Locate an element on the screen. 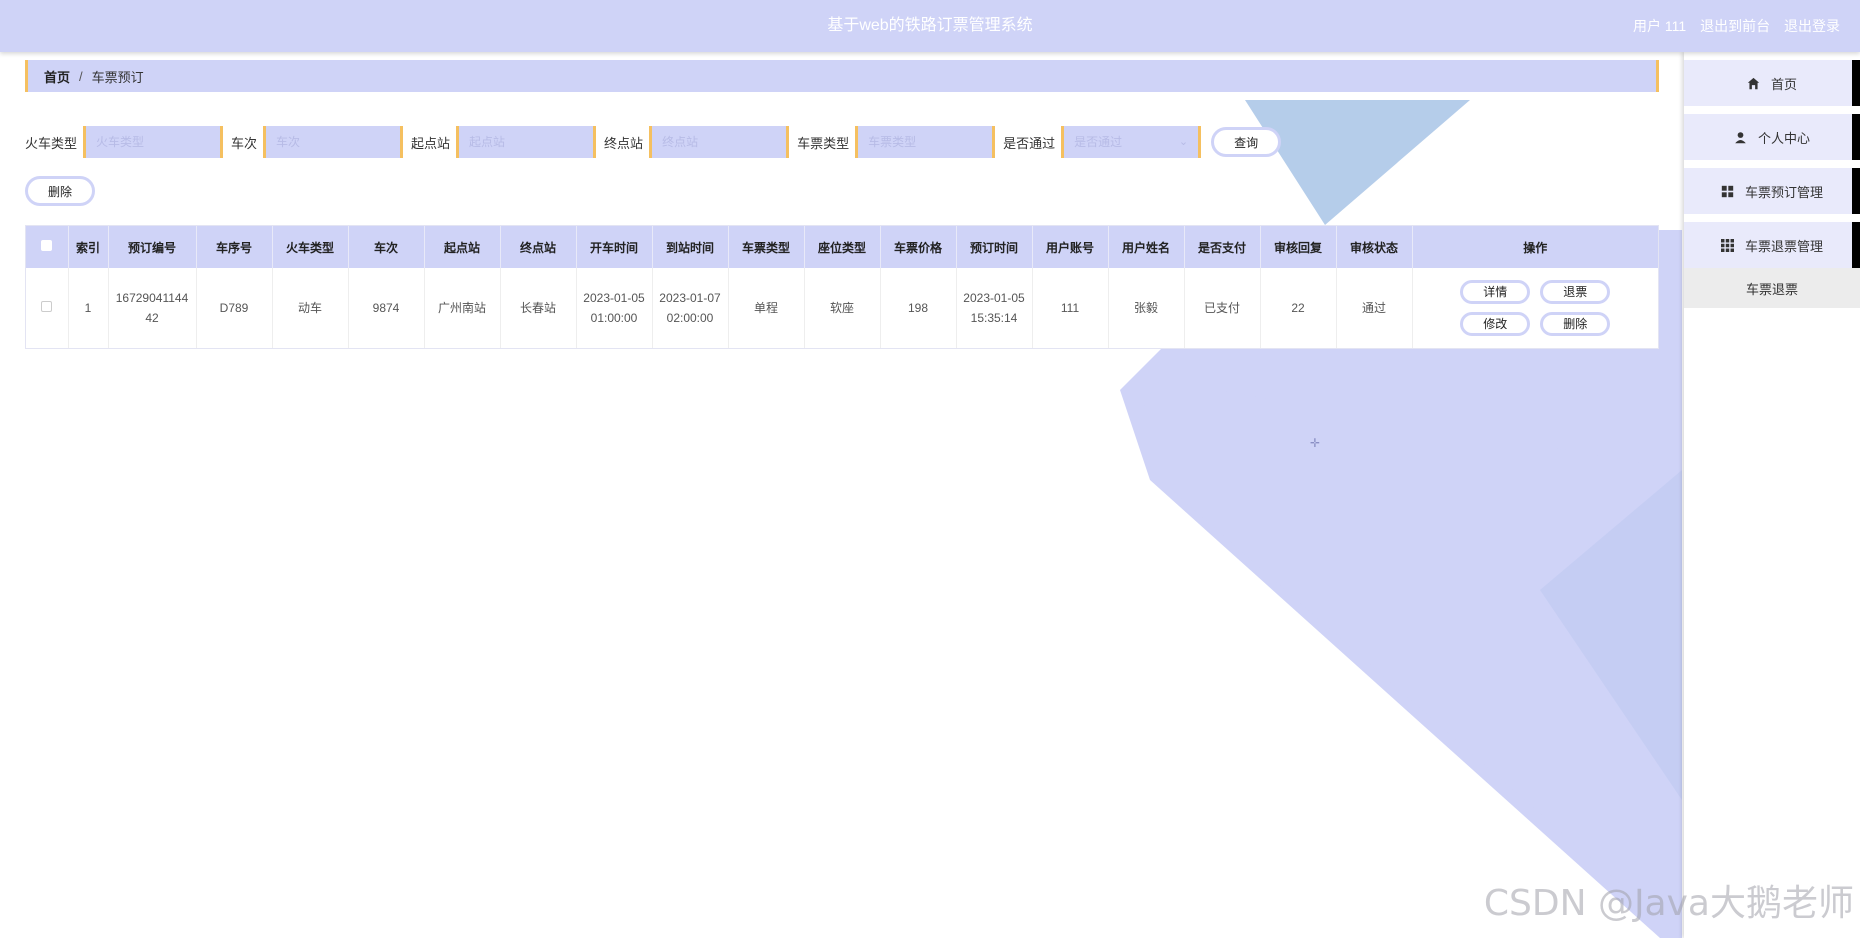 The height and width of the screenshot is (938, 1860). submenu-item-refund: 车票退票 is located at coordinates (1772, 288).